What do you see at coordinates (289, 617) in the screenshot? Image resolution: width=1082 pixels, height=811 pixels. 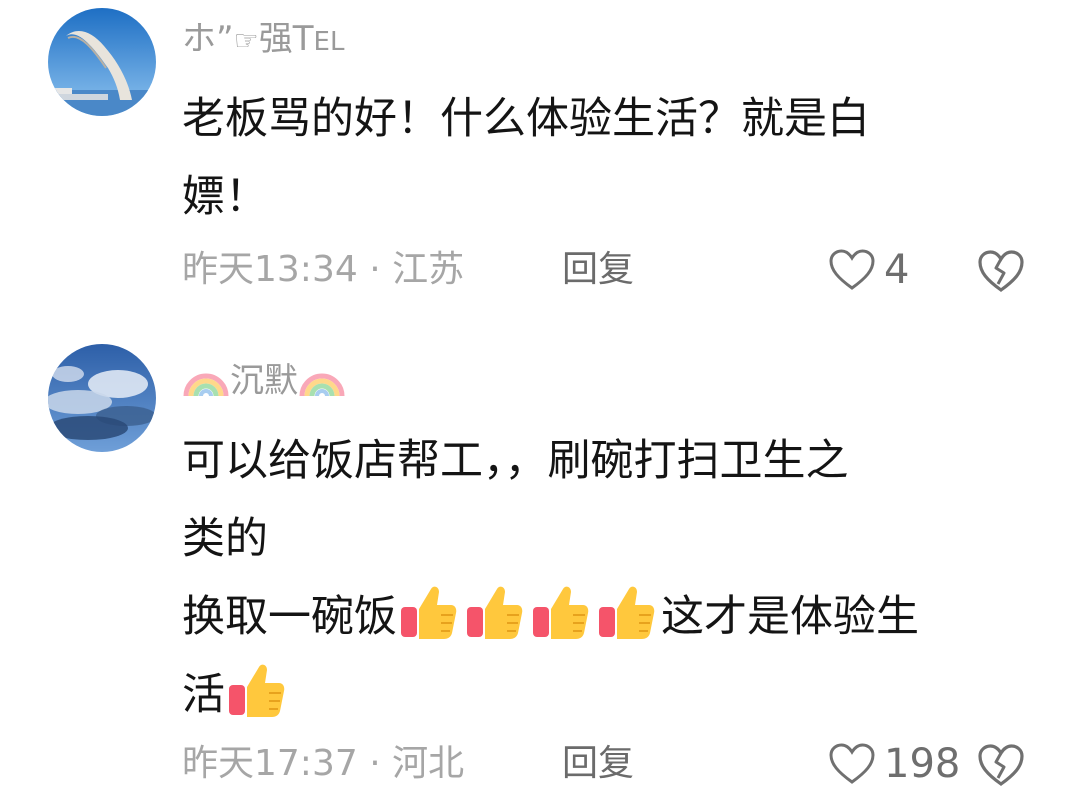 I see `comment-text: 换取一碗饭` at bounding box center [289, 617].